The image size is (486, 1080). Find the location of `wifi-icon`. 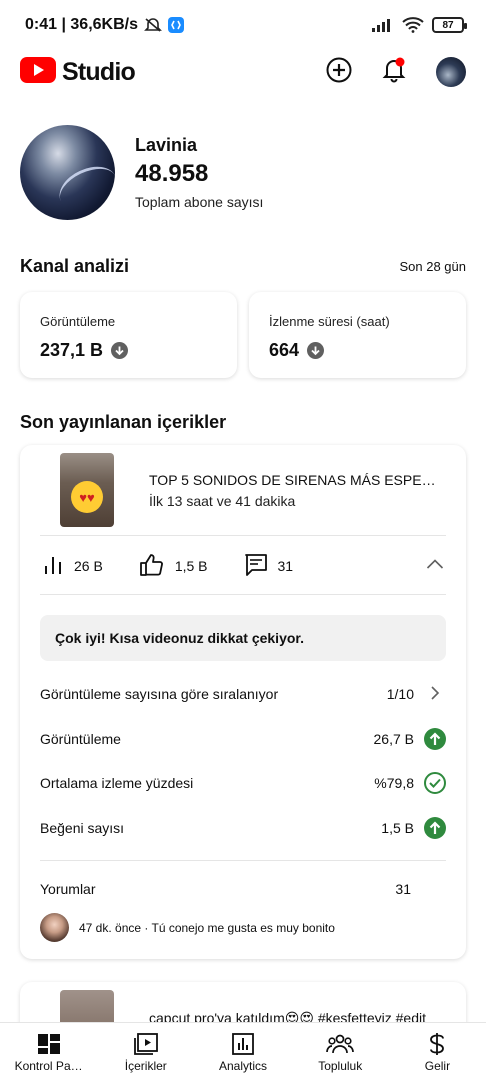

wifi-icon is located at coordinates (413, 25).